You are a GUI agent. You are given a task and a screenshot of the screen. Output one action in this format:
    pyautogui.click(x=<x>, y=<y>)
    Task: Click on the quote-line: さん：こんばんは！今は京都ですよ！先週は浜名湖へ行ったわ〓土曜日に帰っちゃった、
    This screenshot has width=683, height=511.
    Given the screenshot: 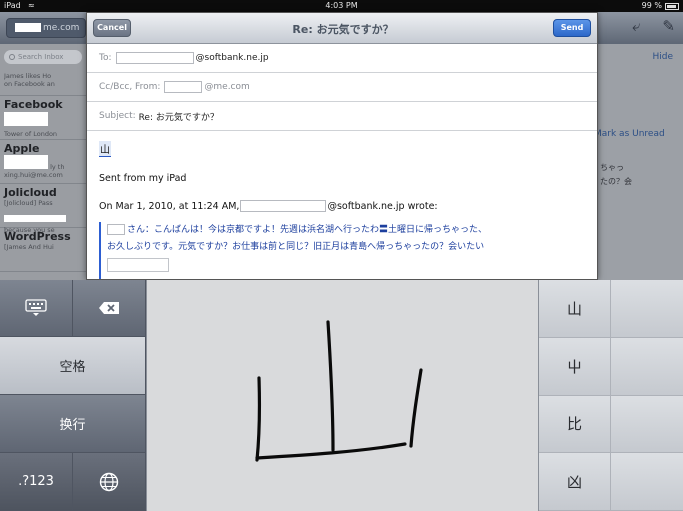 What is the action you would take?
    pyautogui.click(x=346, y=230)
    